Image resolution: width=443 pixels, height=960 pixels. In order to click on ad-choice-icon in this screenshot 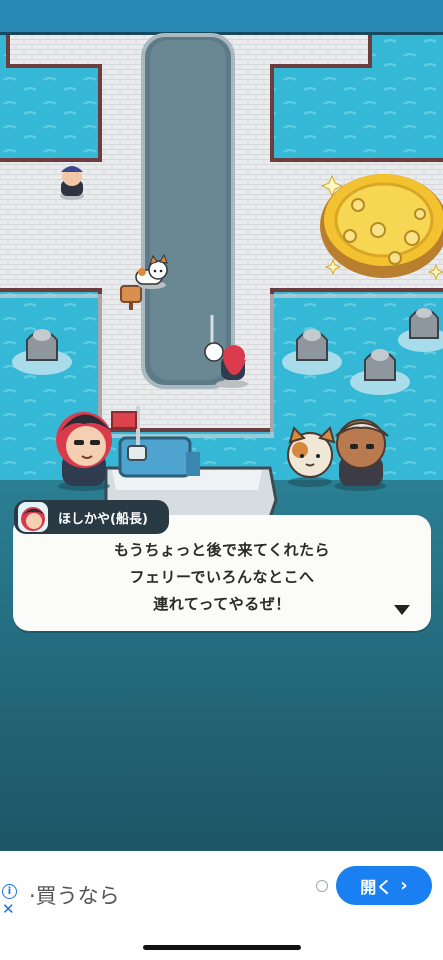, I will do `click(322, 886)`.